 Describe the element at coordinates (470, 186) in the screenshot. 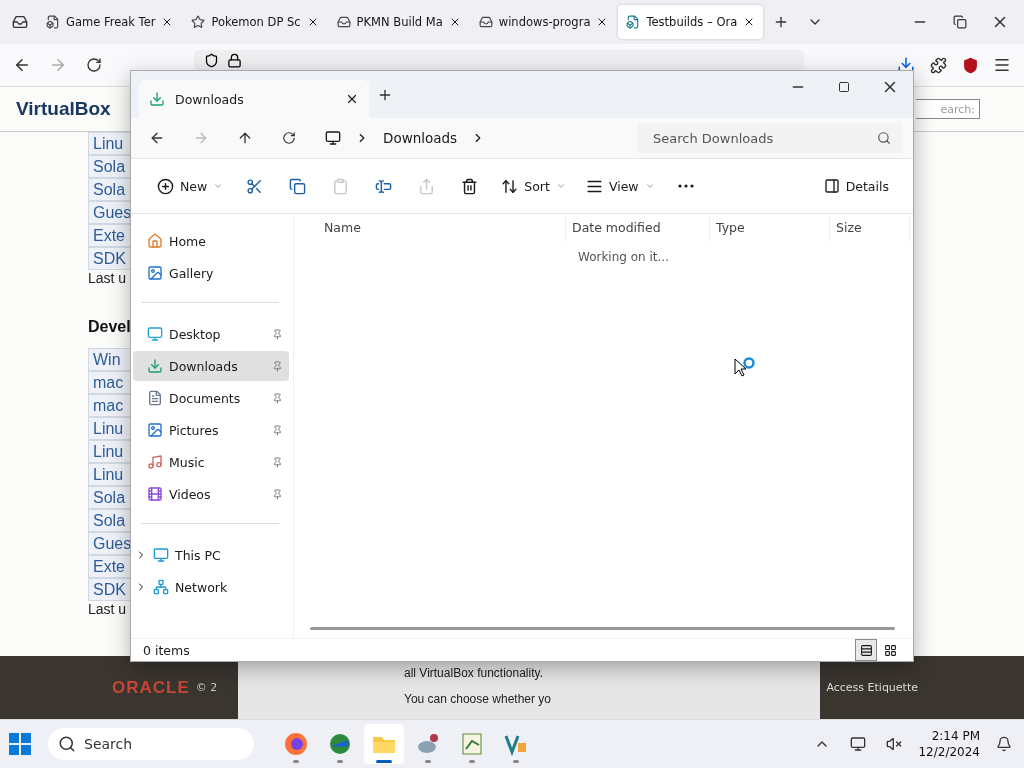

I see `trash-icon` at that location.